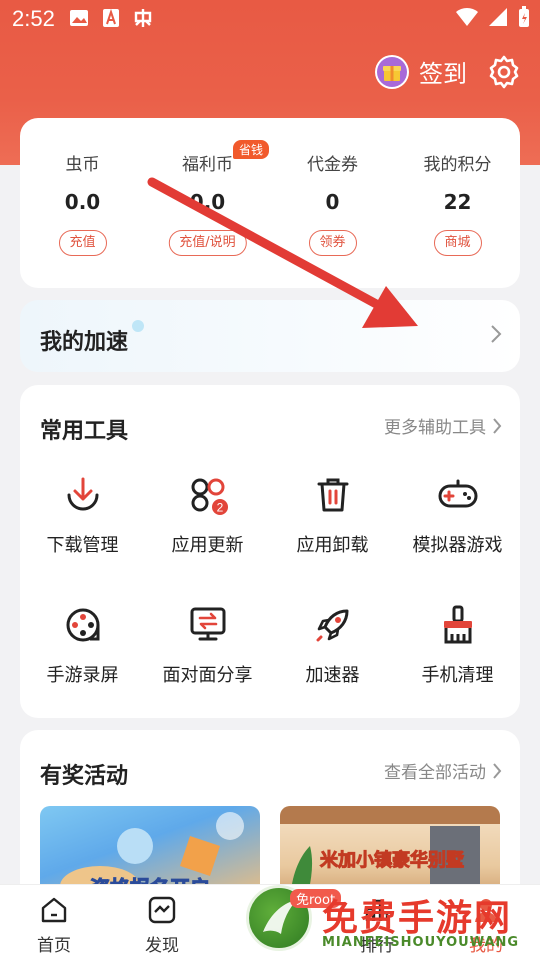 The width and height of the screenshot is (540, 960). I want to click on wifi-icon, so click(467, 17).